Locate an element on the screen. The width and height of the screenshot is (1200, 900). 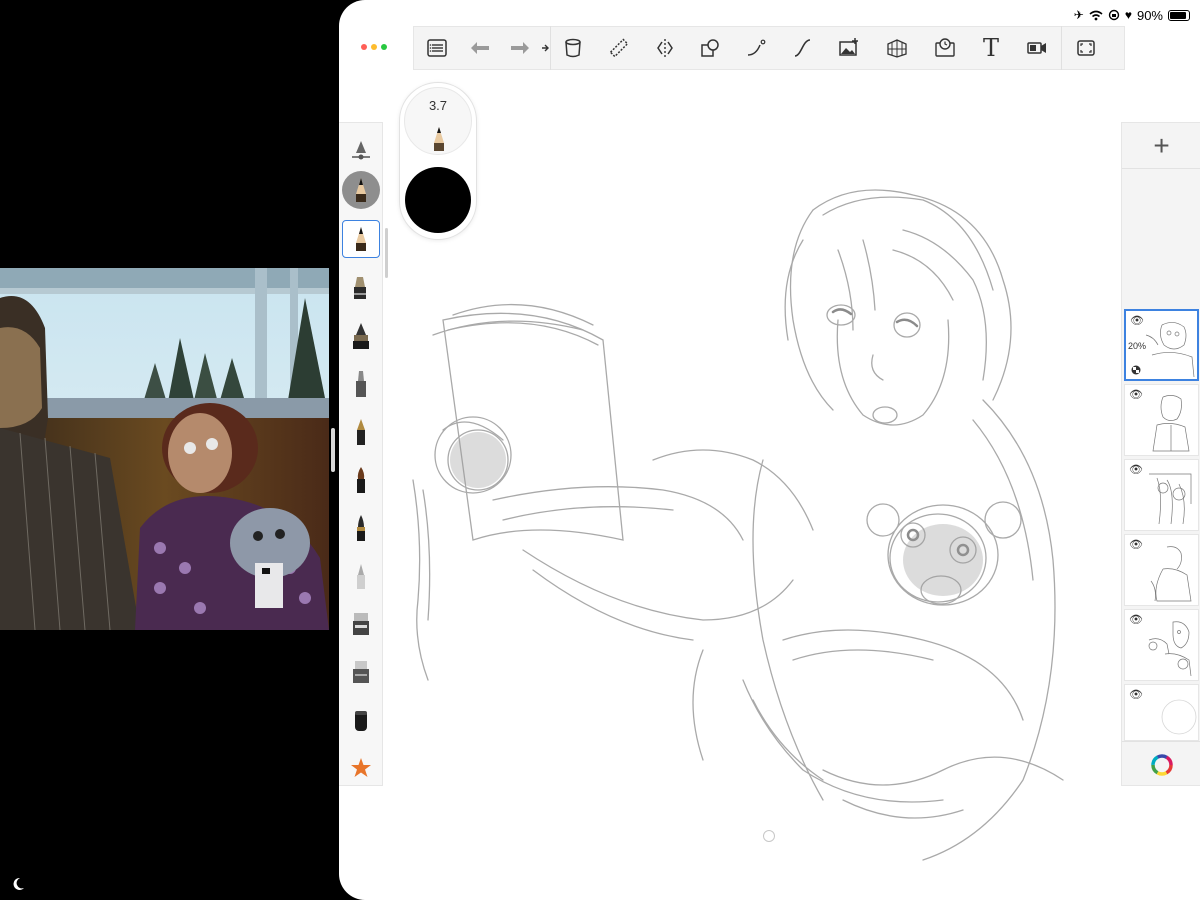
shapes-button is located at coordinates (710, 48).